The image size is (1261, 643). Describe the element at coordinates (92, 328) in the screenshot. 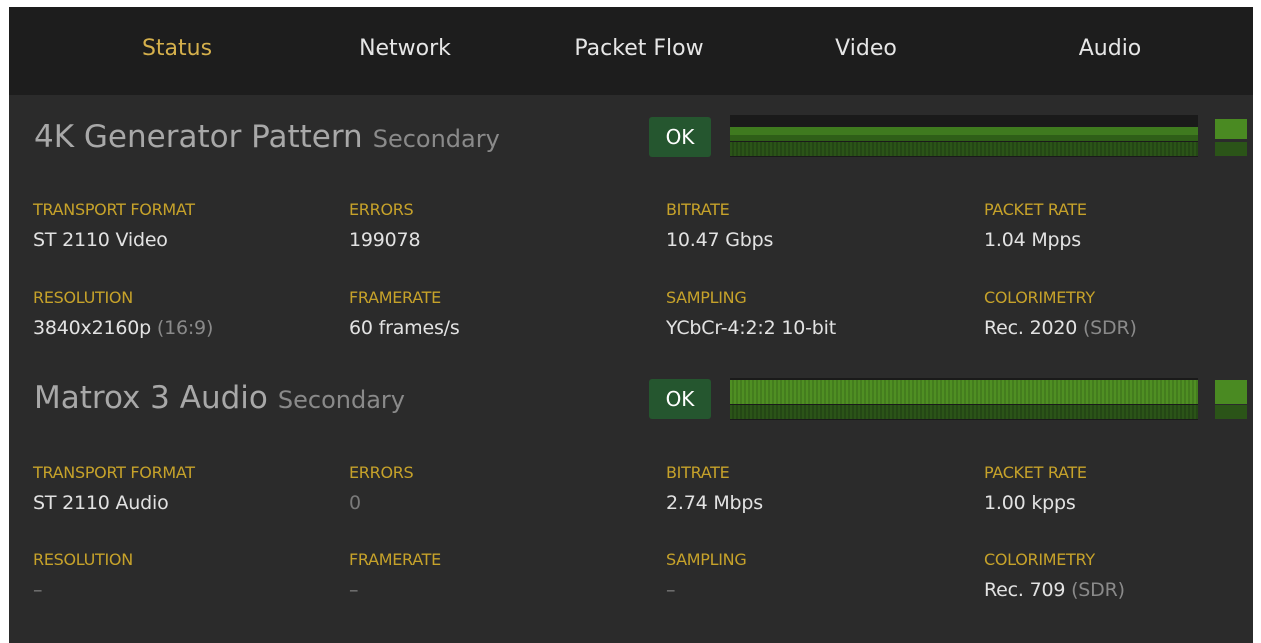

I see `resolution-main: 3840x2160p` at that location.